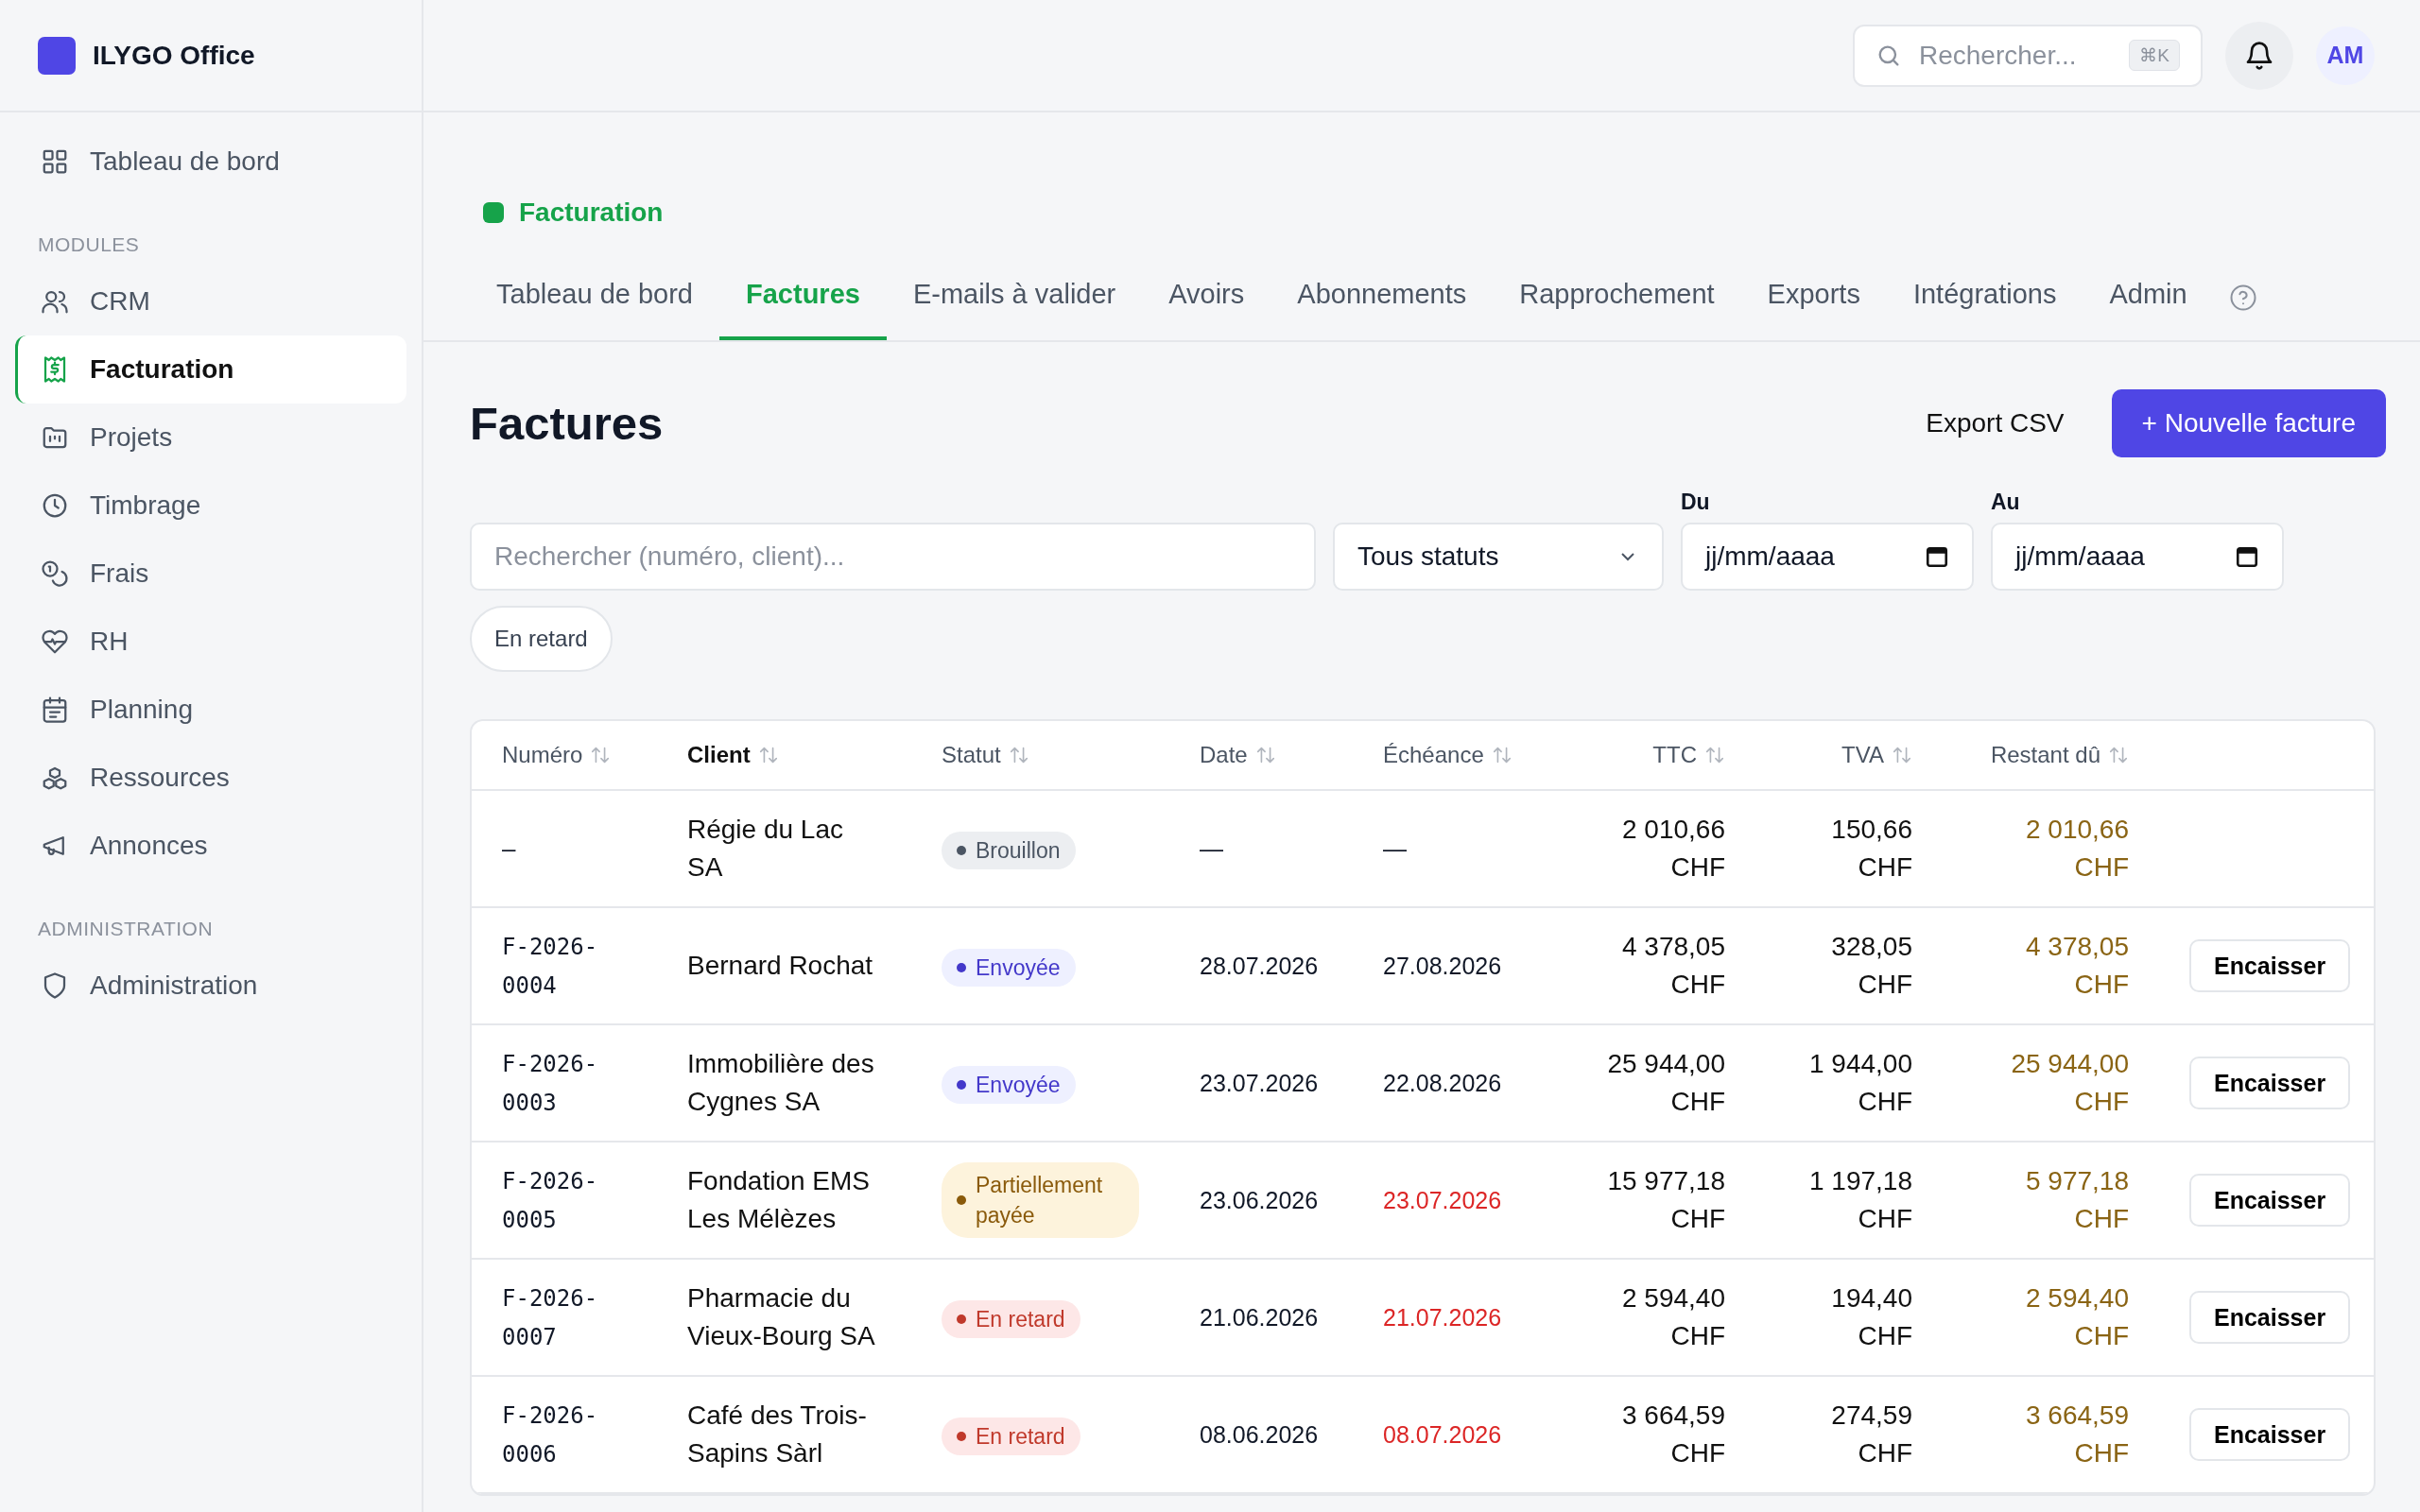 This screenshot has width=2420, height=1512. Describe the element at coordinates (1442, 1083) in the screenshot. I see `table-cell: 22.08.2026` at that location.